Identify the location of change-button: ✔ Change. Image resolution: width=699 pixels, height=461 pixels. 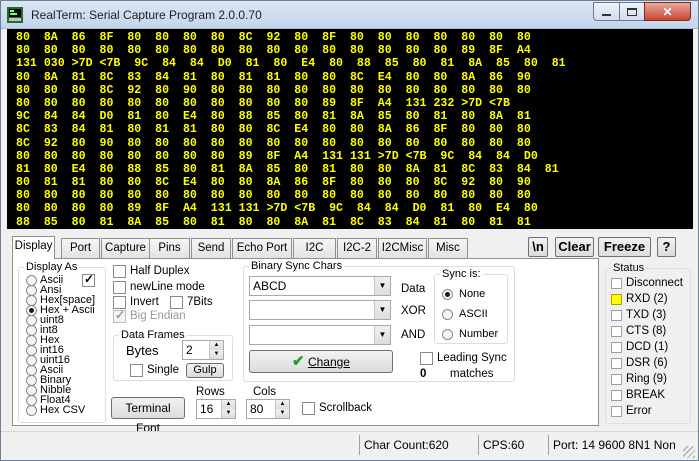
(321, 361).